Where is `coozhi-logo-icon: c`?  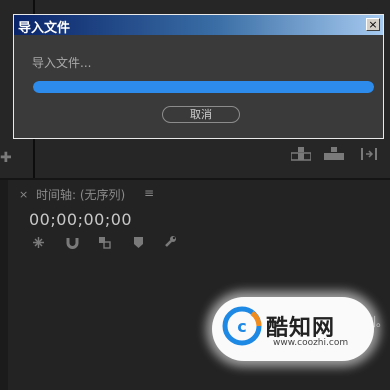
coozhi-logo-icon: c is located at coordinates (242, 328).